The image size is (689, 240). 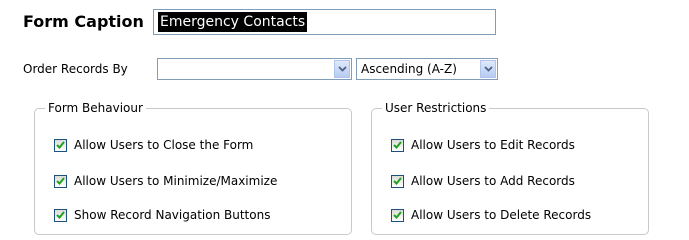 What do you see at coordinates (254, 69) in the screenshot?
I see `order-field-select` at bounding box center [254, 69].